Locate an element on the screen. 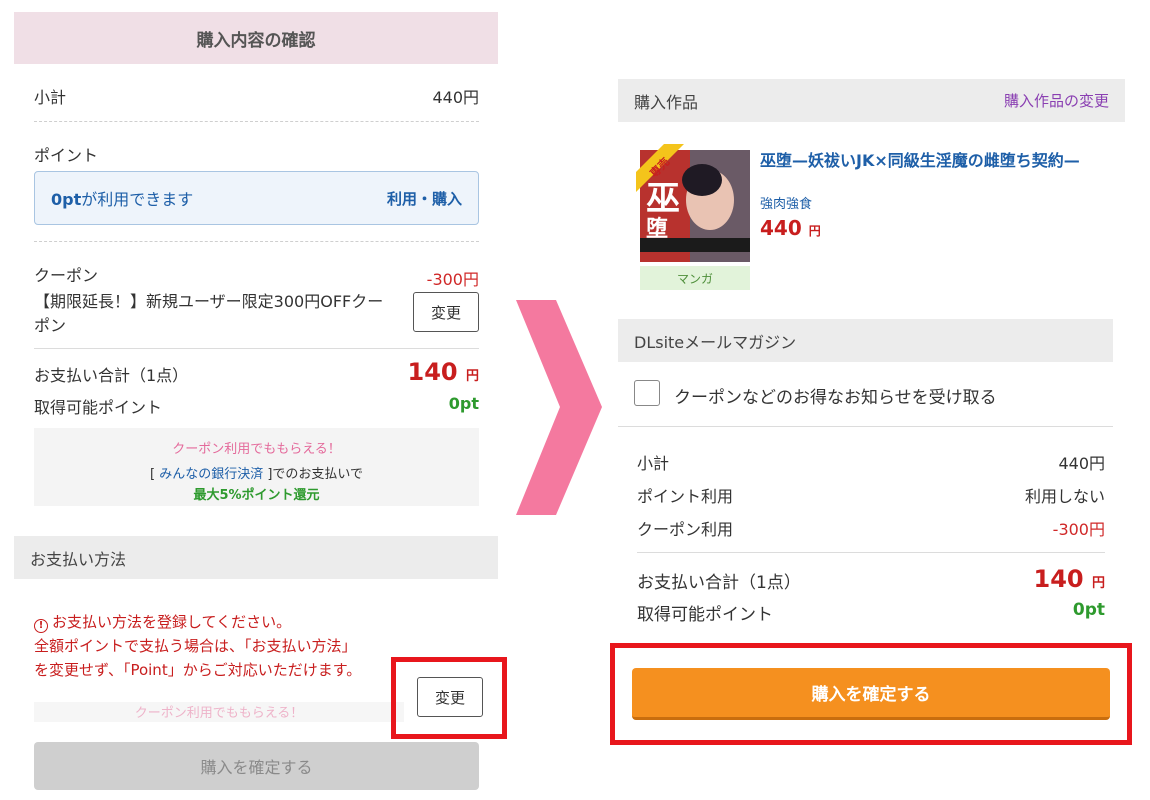 The height and width of the screenshot is (800, 1150). coupon-value: -300円 is located at coordinates (452, 279).